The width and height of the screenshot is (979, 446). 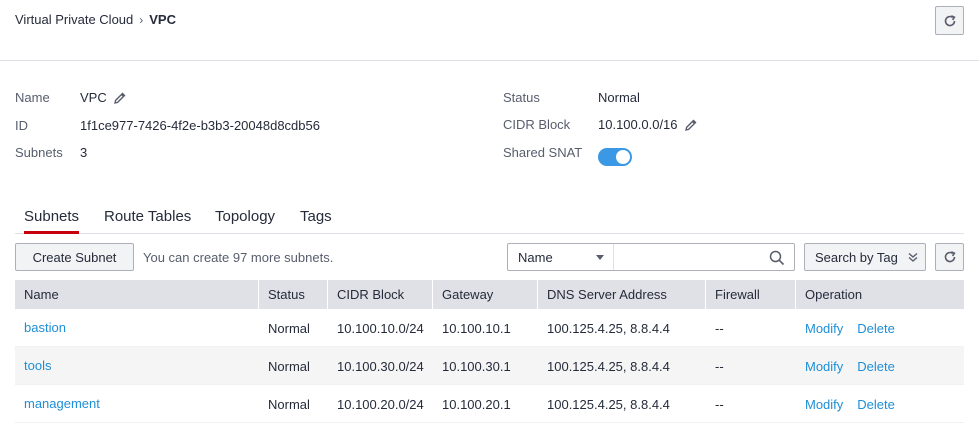 I want to click on search-by-tag-button: Search by Tag, so click(x=865, y=257).